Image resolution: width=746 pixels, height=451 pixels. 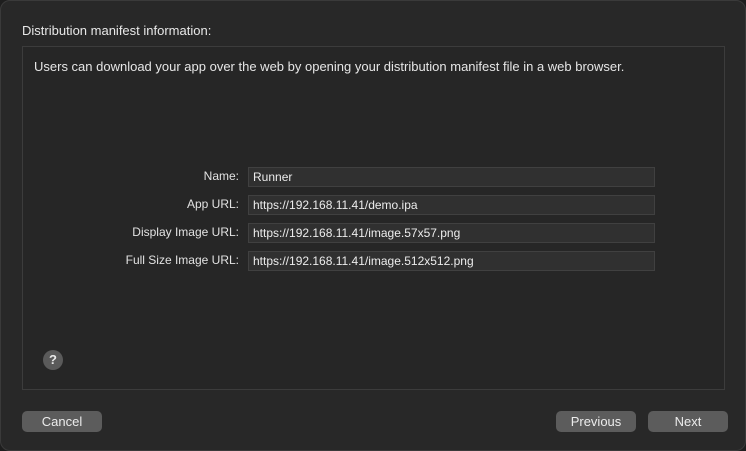 What do you see at coordinates (212, 204) in the screenshot?
I see `app-url-label: App URL:` at bounding box center [212, 204].